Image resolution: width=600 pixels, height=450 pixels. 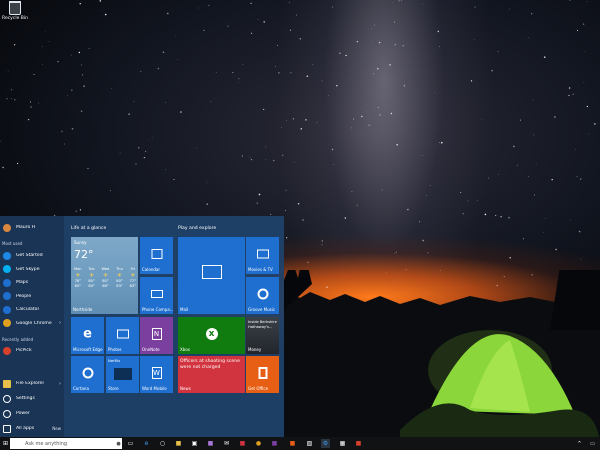 I want to click on system-tray-arrow-icon: ^, so click(x=579, y=443).